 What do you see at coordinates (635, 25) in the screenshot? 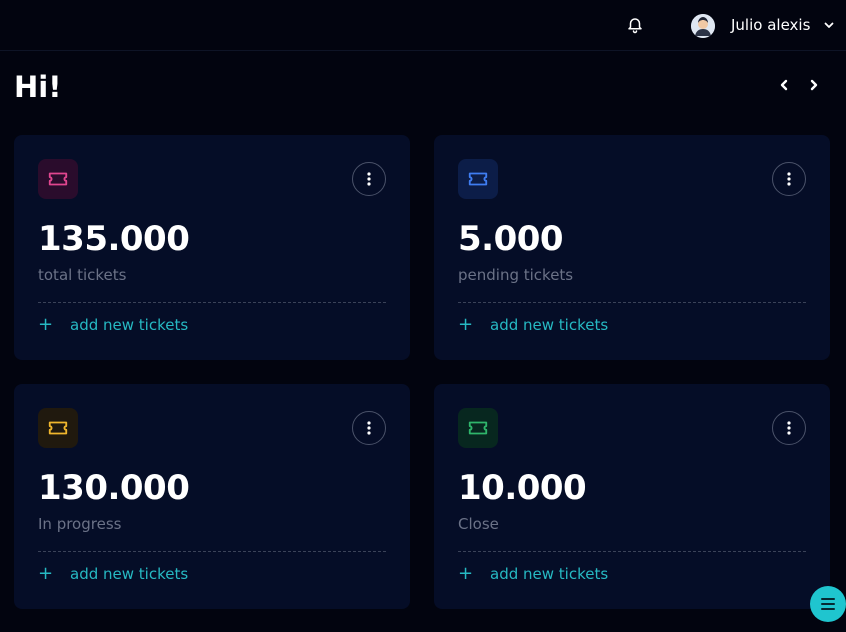
I see `bell-icon` at bounding box center [635, 25].